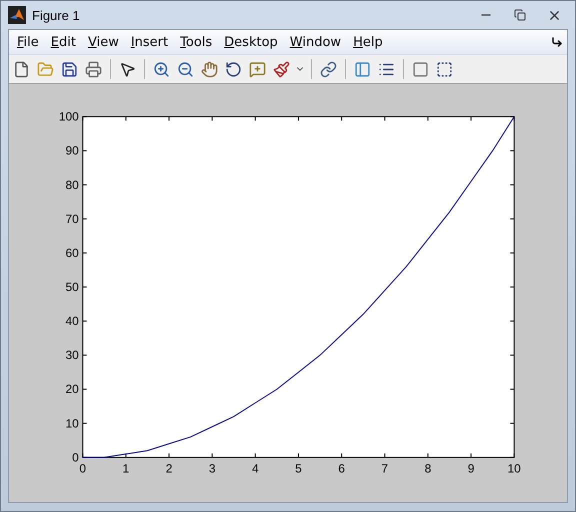  I want to click on hand-icon, so click(209, 69).